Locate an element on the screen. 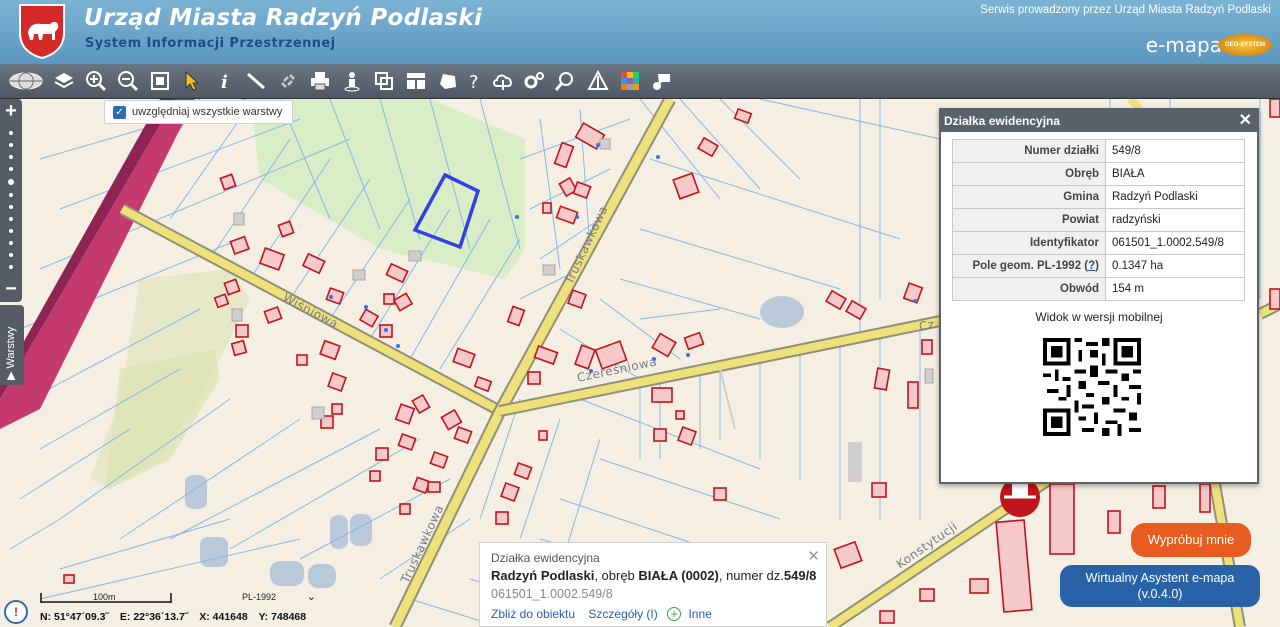  svg-text: i is located at coordinates (224, 82).